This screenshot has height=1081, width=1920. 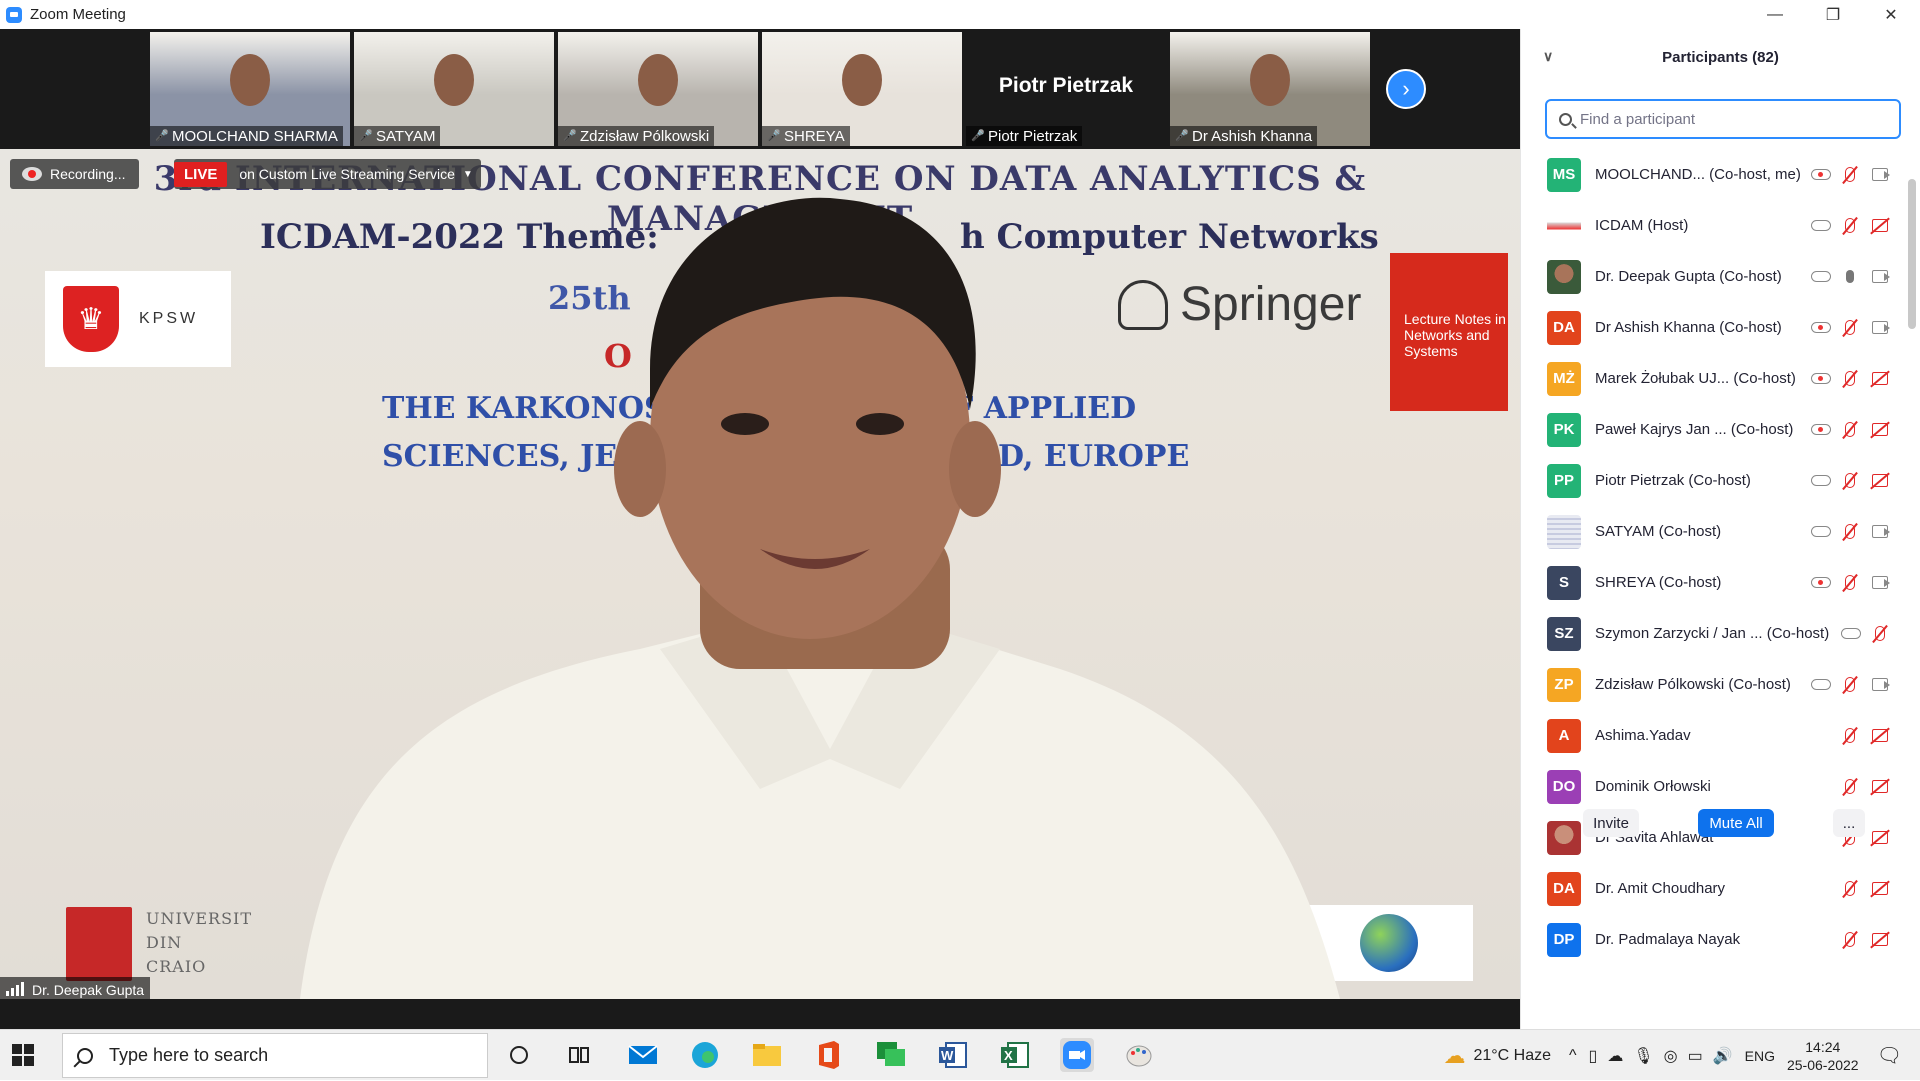 I want to click on participant-thumbnail: SHREYA 🎤, so click(x=862, y=89).